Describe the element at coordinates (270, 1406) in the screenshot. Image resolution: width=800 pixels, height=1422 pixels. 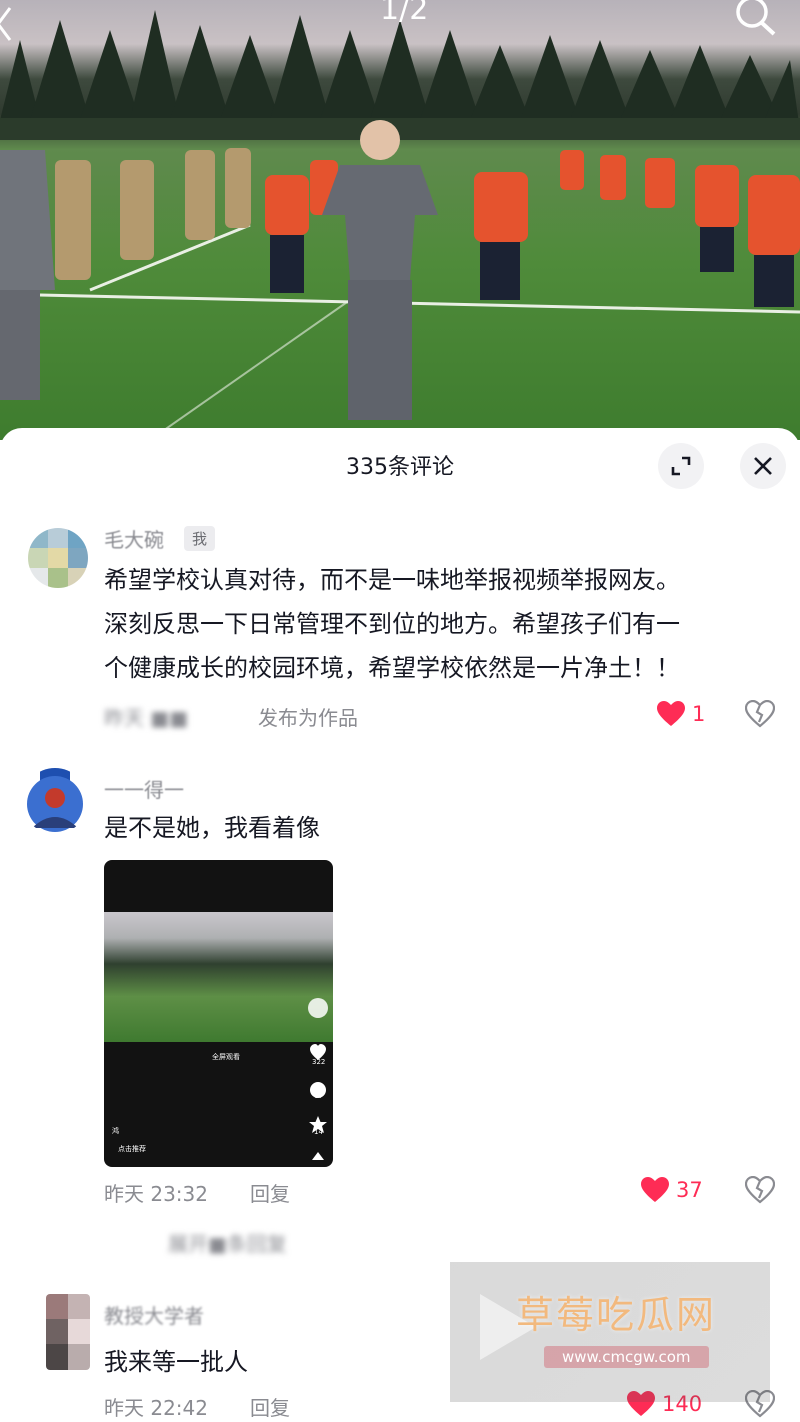
I see `reply-link: 回复` at that location.